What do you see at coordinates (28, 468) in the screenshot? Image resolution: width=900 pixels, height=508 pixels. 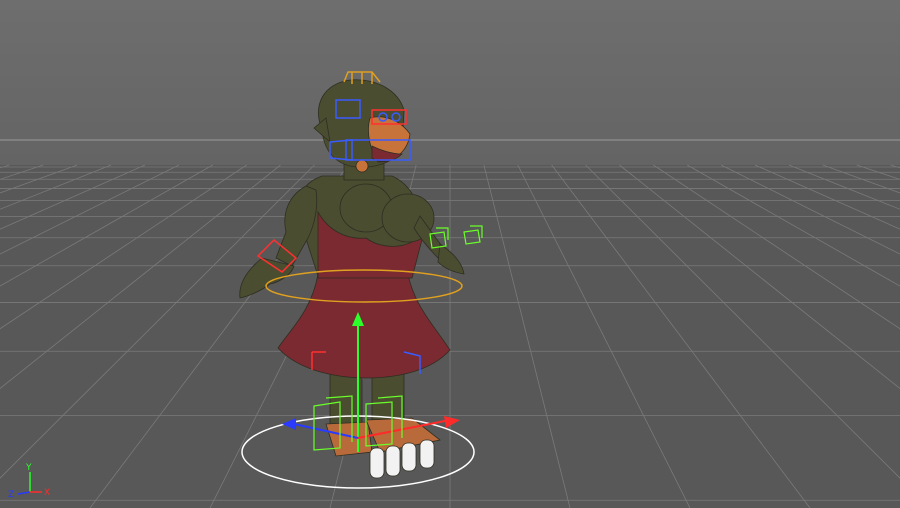 I see `gizmo-y-label: Y` at bounding box center [28, 468].